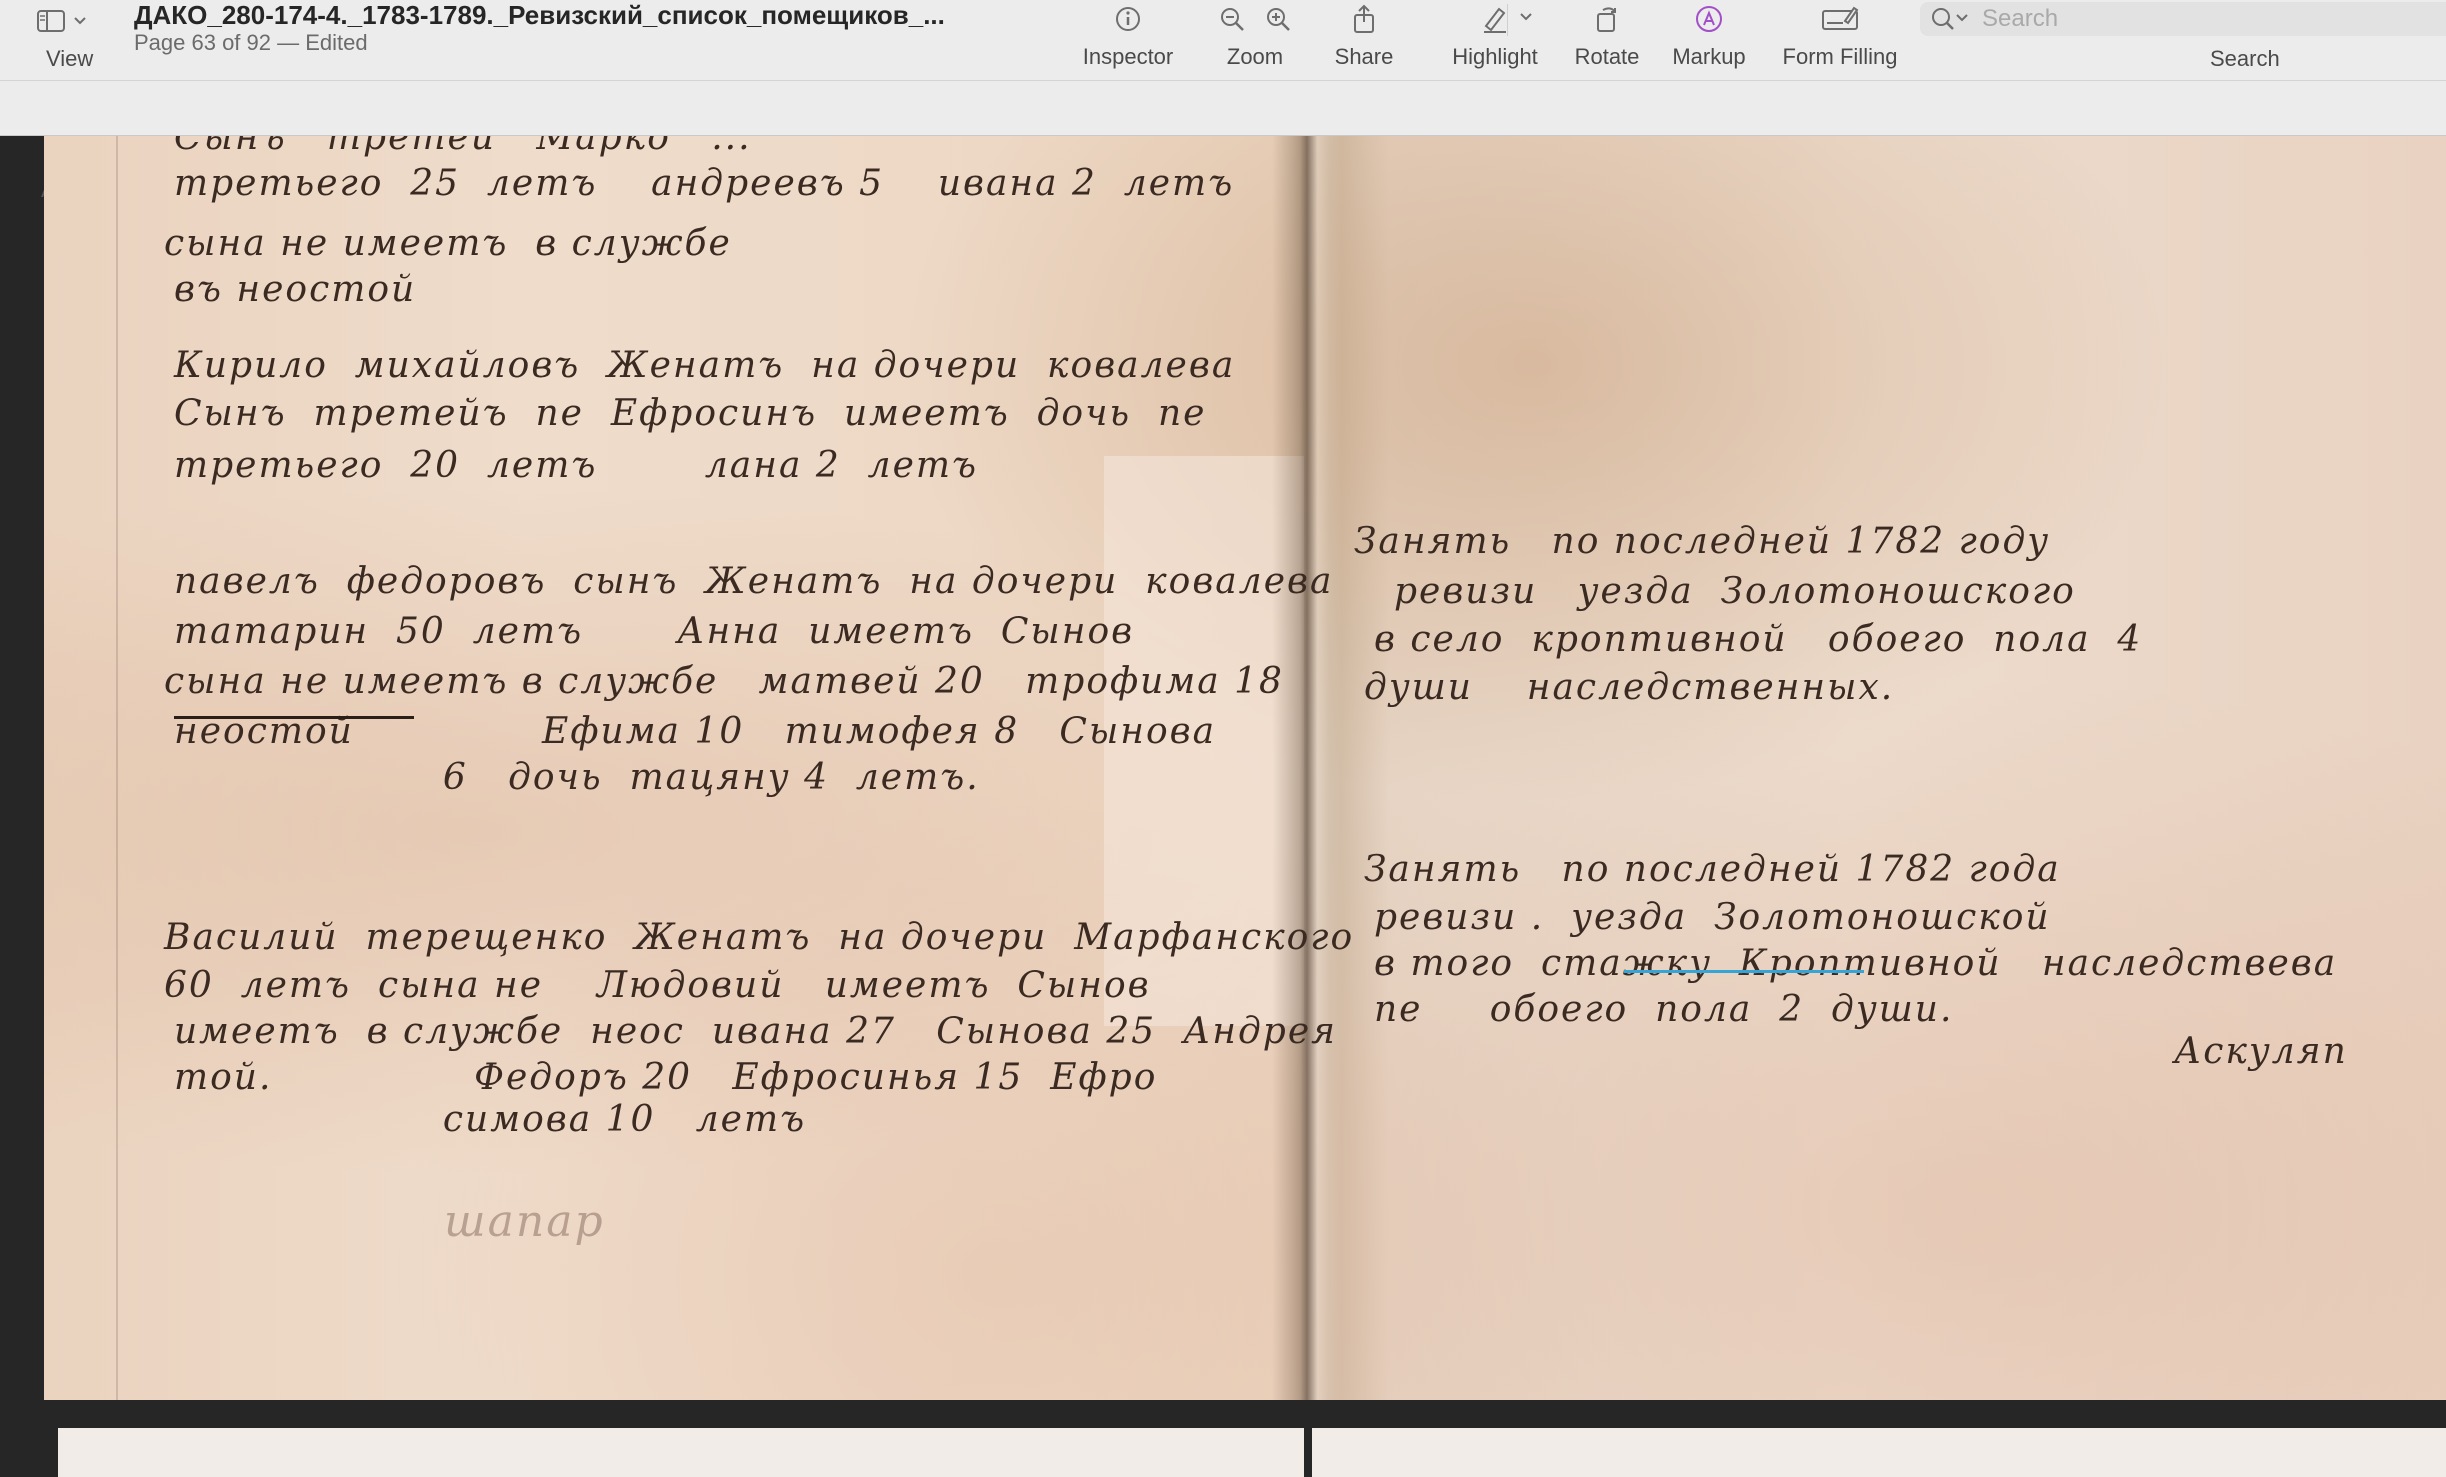 The height and width of the screenshot is (1477, 2446). I want to click on signature: Аскуляп, so click(2261, 1051).